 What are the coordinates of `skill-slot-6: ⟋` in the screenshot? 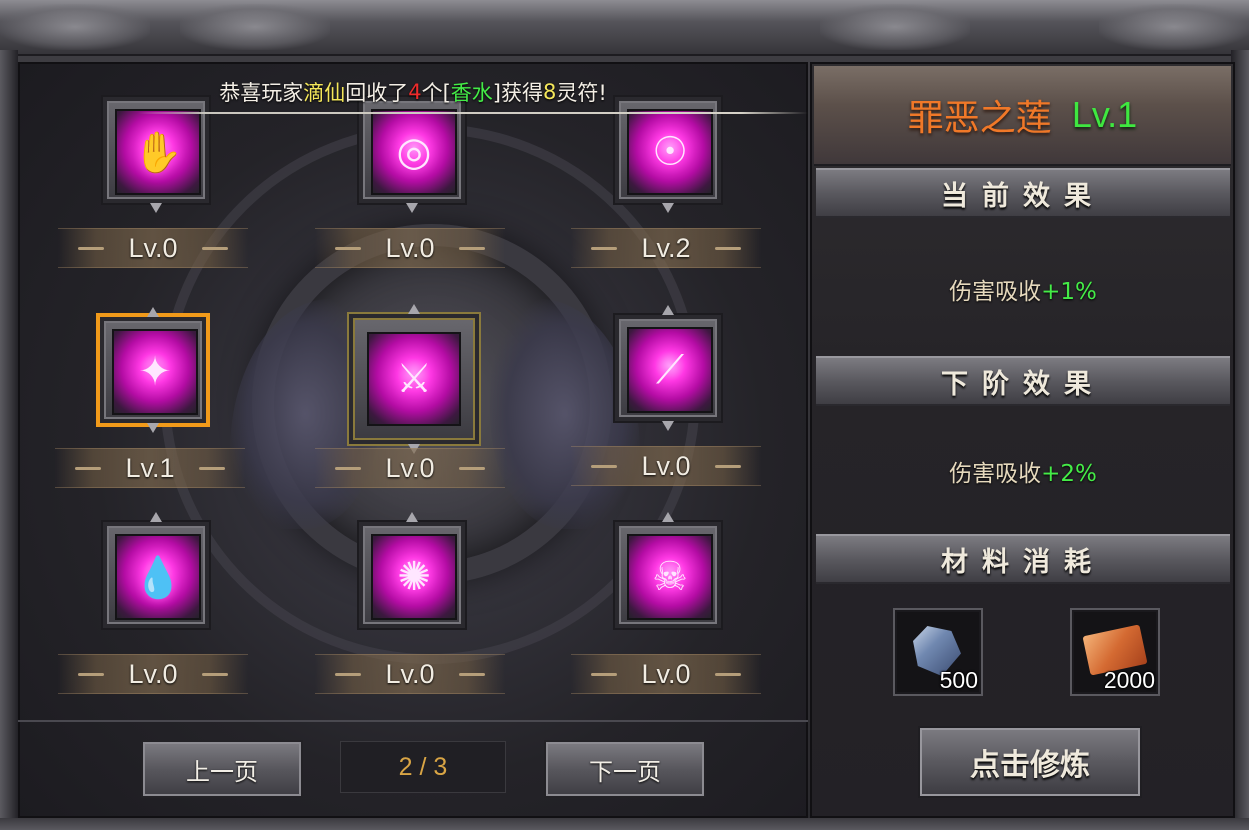 It's located at (668, 364).